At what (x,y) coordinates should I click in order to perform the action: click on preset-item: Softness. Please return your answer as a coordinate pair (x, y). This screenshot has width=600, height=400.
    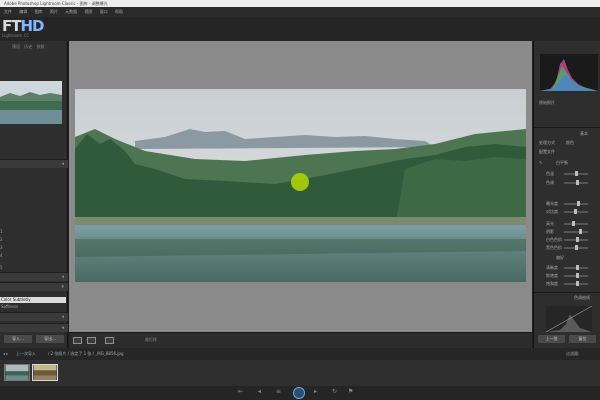
    Looking at the image, I should click on (33, 307).